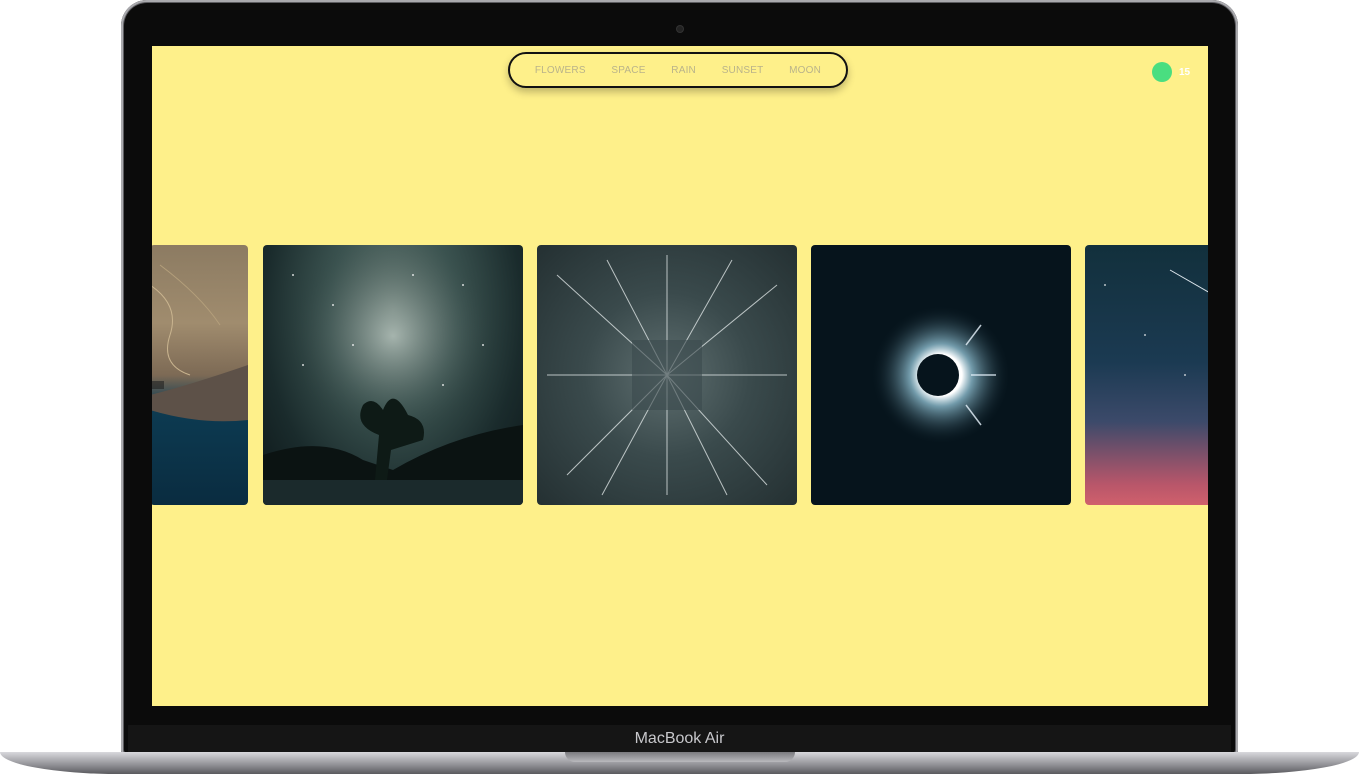 The width and height of the screenshot is (1359, 781). What do you see at coordinates (1185, 72) in the screenshot?
I see `counter-value: 15` at bounding box center [1185, 72].